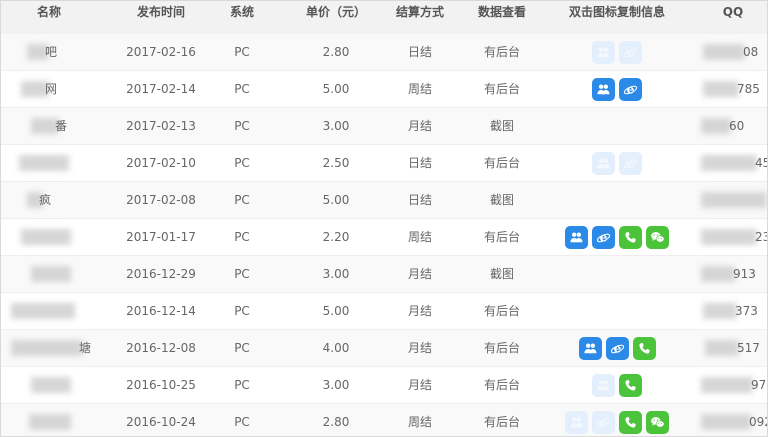  Describe the element at coordinates (384, 385) in the screenshot. I see `table-row: 2016-10-25 PC 3.00 月结 有后台 97` at that location.